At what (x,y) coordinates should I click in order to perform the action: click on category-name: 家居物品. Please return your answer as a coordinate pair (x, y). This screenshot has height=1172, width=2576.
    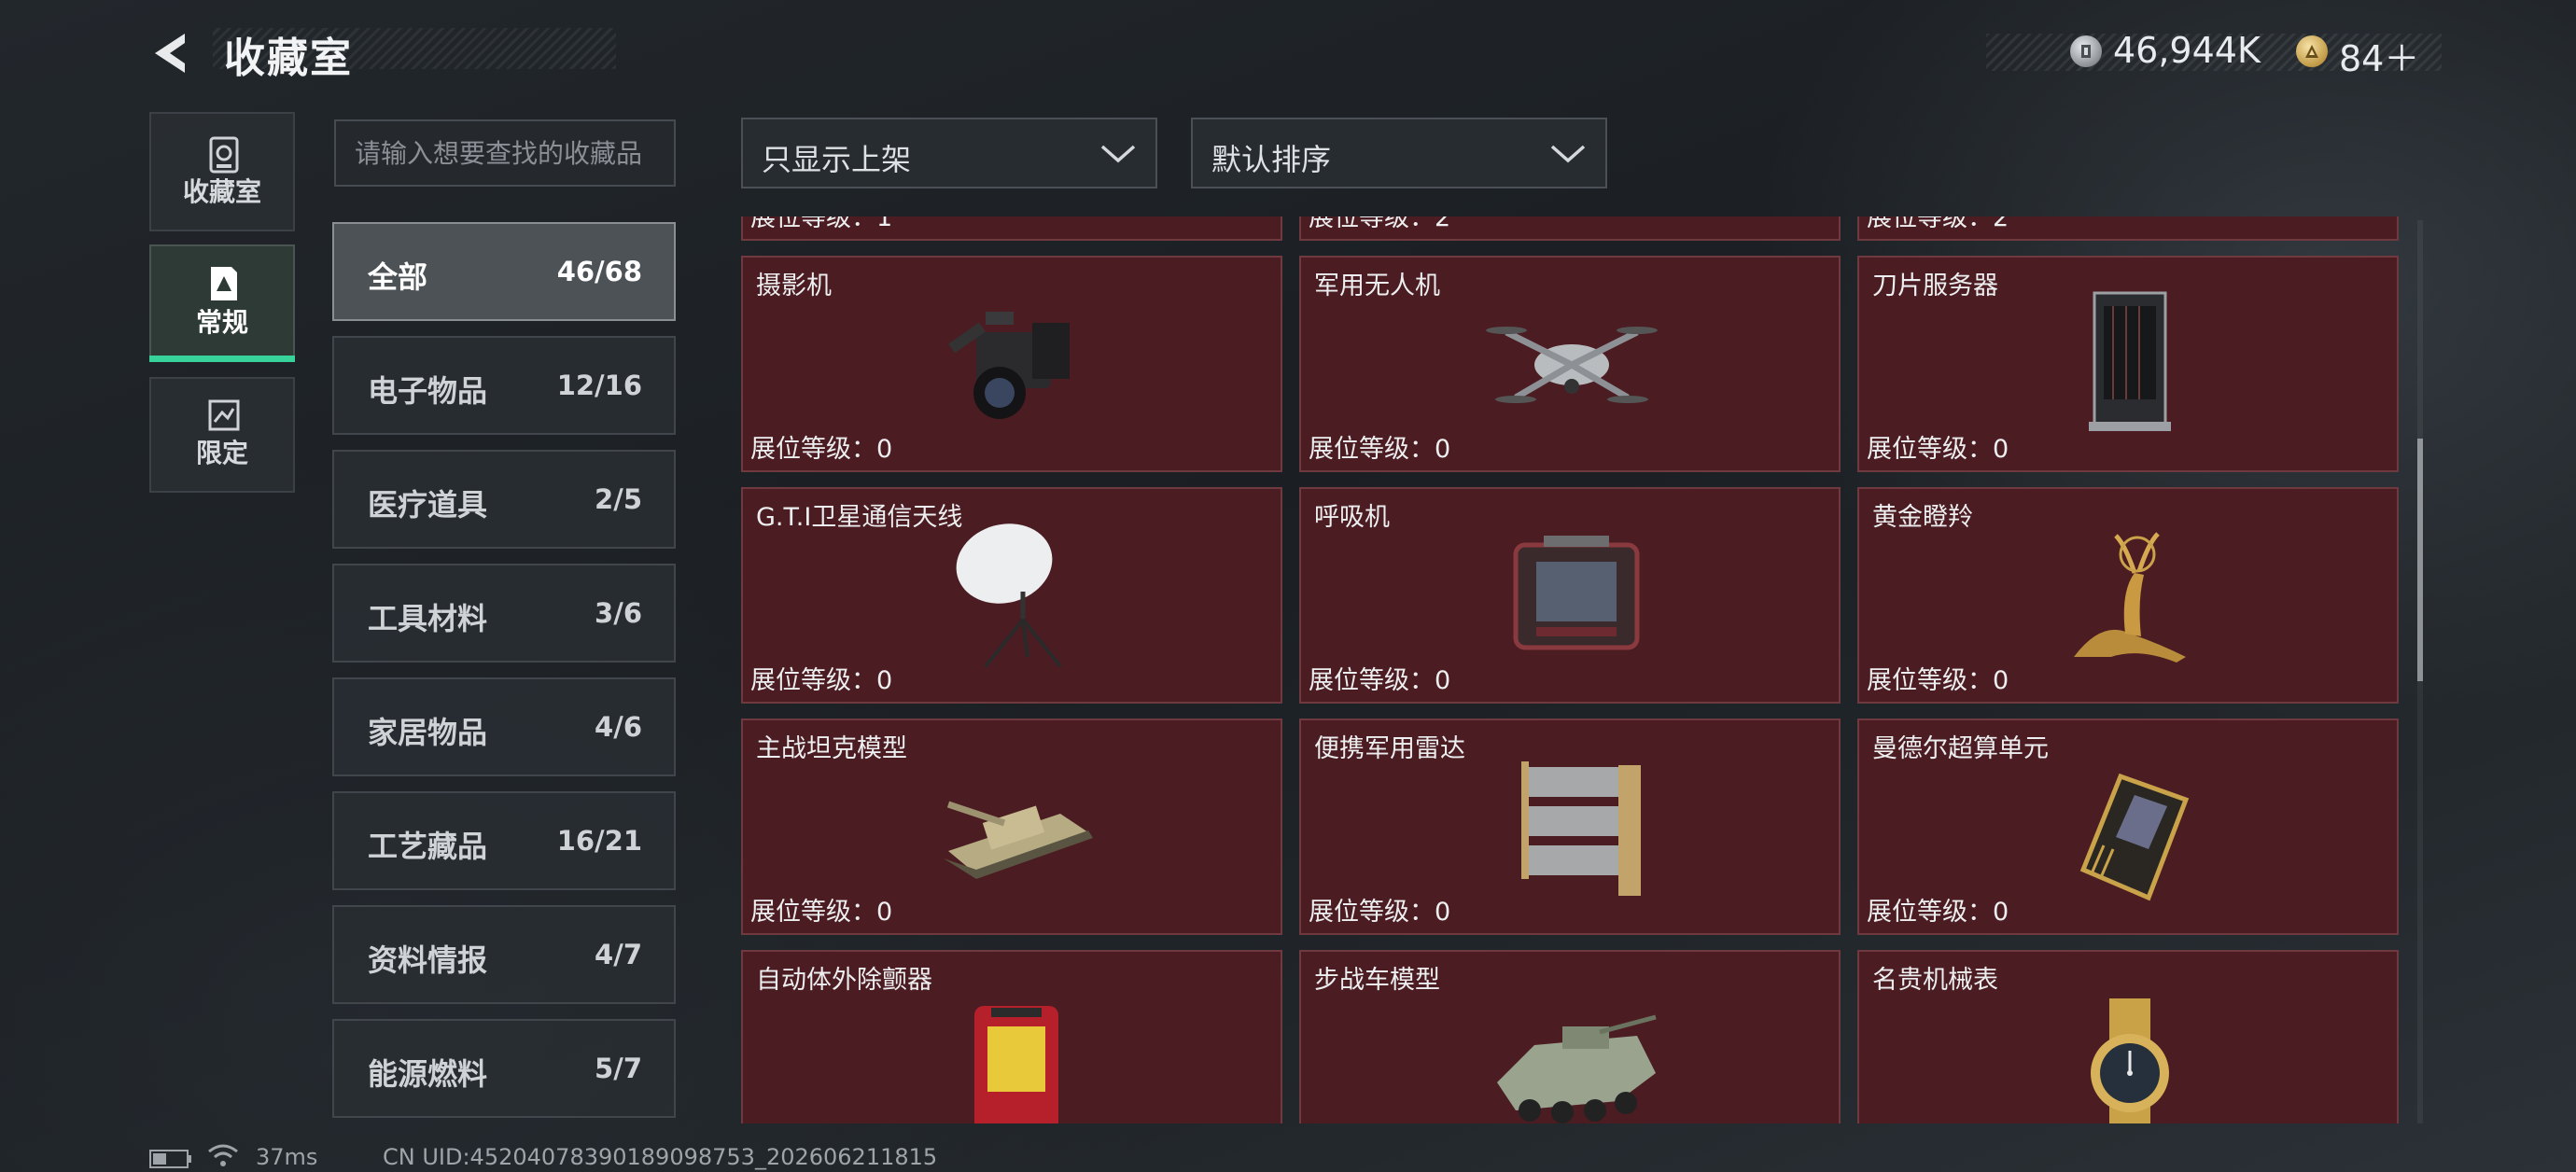
    Looking at the image, I should click on (428, 732).